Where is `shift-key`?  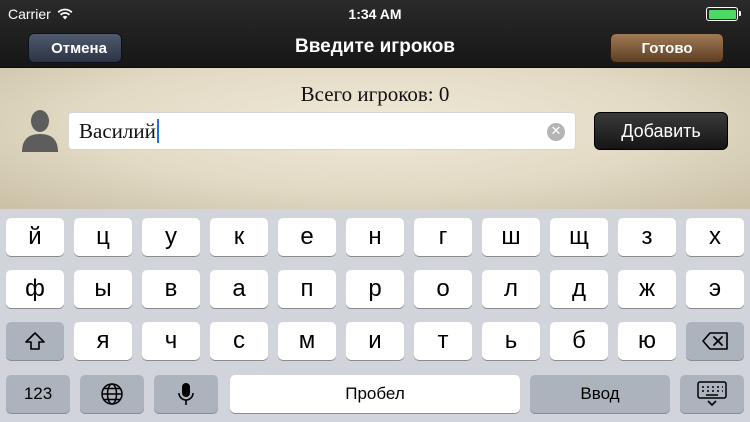 shift-key is located at coordinates (35, 341).